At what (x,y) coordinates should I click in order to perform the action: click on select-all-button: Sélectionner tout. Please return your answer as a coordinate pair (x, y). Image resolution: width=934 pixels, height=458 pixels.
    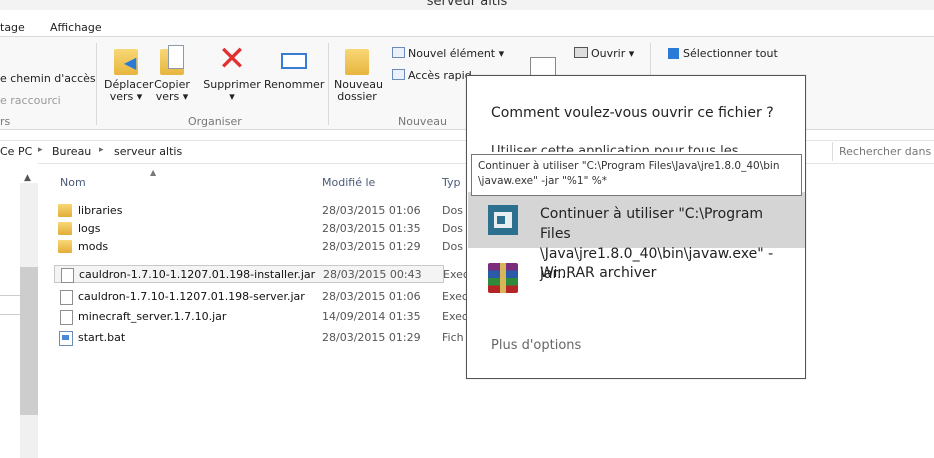
    Looking at the image, I should click on (723, 53).